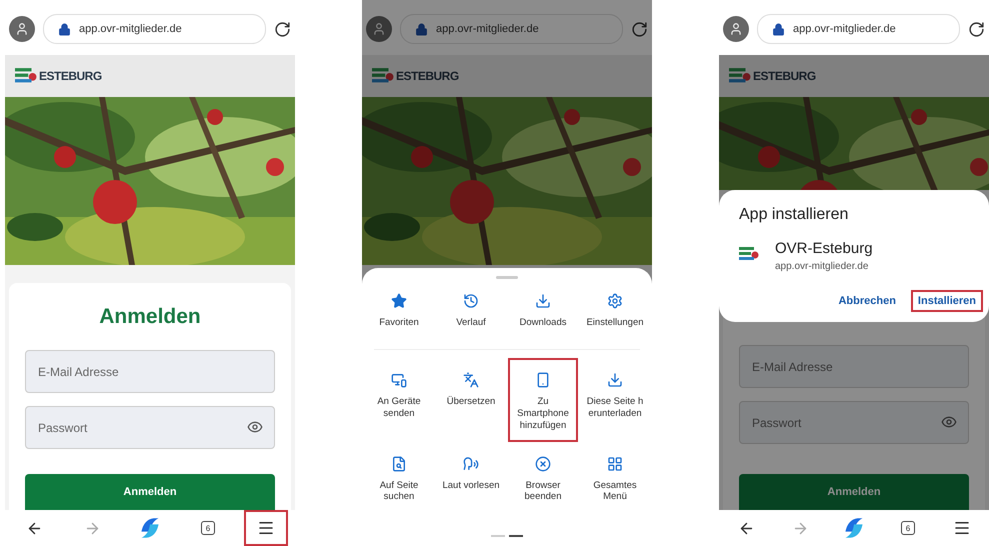  What do you see at coordinates (471, 400) in the screenshot?
I see `menu-item: Übersetzen` at bounding box center [471, 400].